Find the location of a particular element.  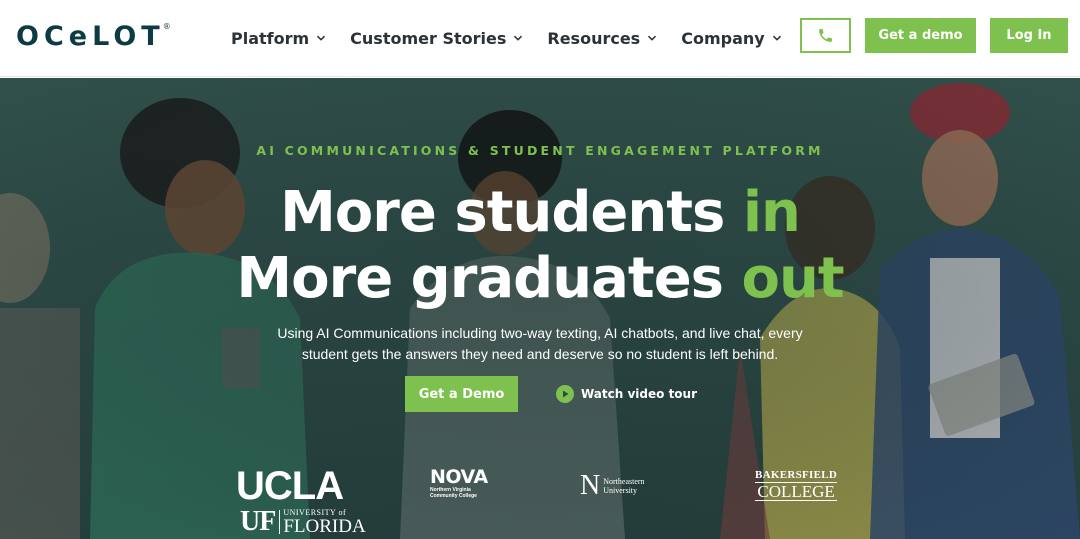

phone-button is located at coordinates (825, 35).